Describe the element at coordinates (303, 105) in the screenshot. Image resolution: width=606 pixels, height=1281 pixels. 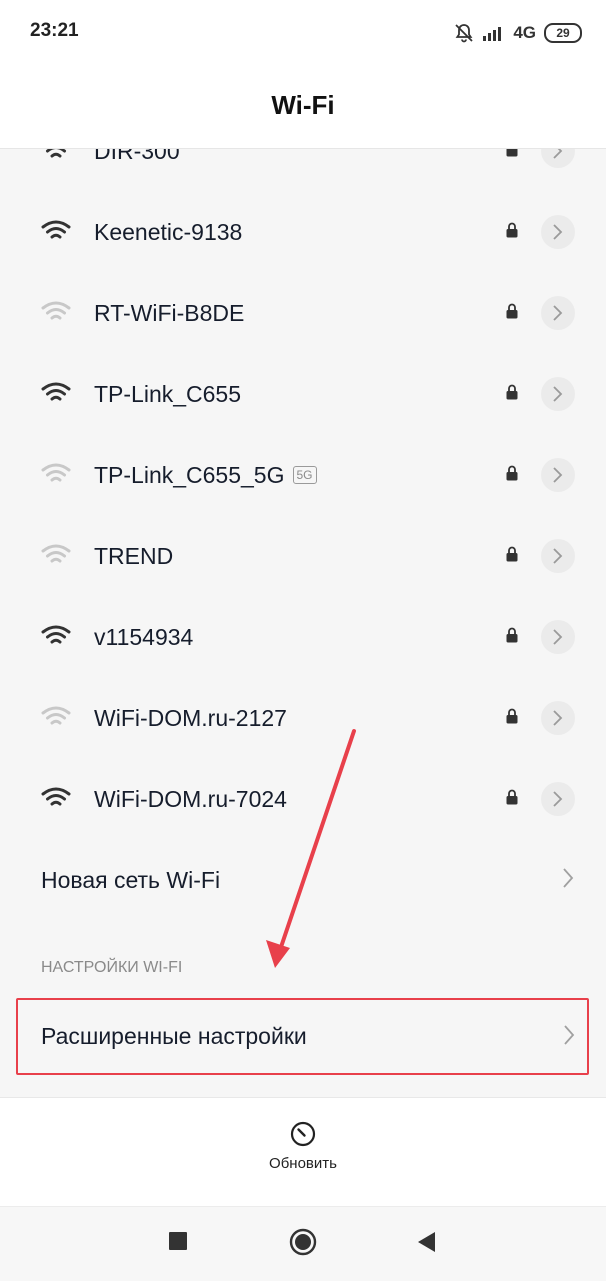
I see `page-title: Wi-Fi` at that location.